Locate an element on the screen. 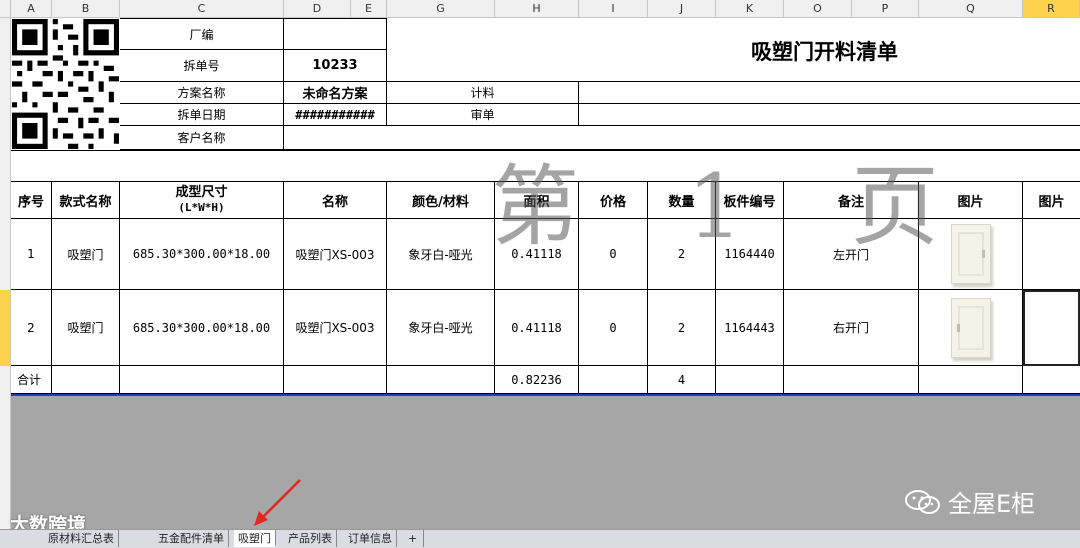 Image resolution: width=1080 pixels, height=548 pixels. factory-value is located at coordinates (335, 34).